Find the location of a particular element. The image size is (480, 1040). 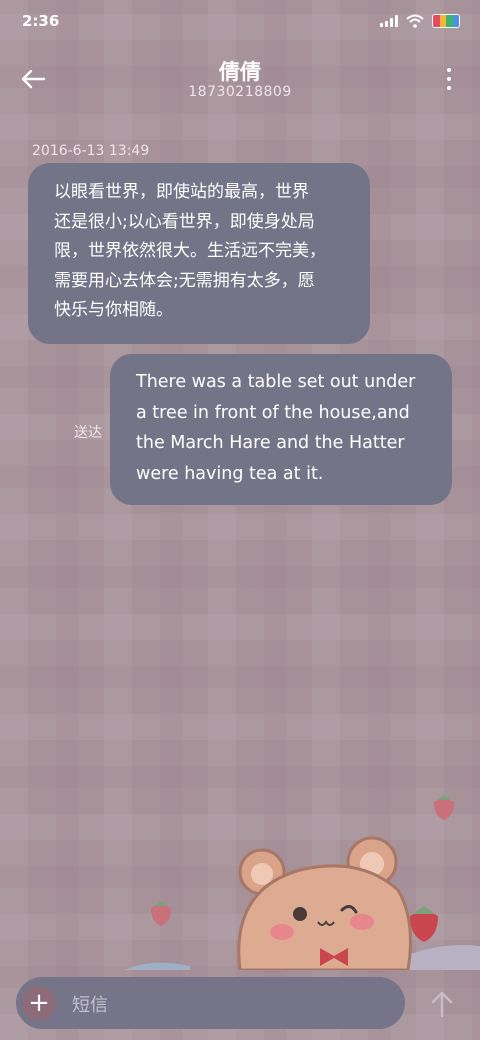

phone-number: 18730218809 is located at coordinates (240, 92).